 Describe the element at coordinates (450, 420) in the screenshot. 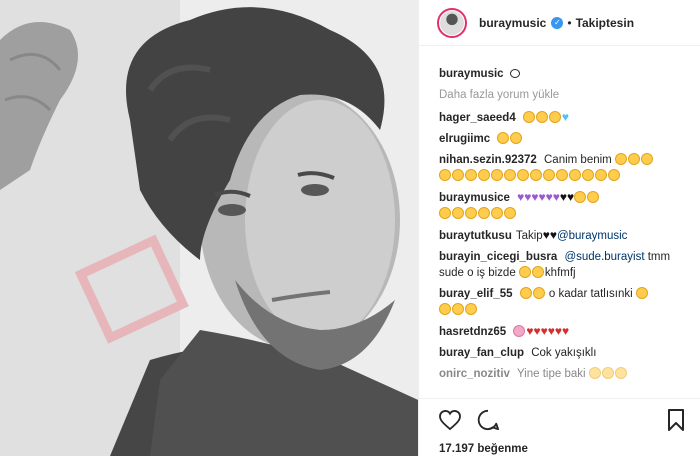

I see `heart-icon` at that location.